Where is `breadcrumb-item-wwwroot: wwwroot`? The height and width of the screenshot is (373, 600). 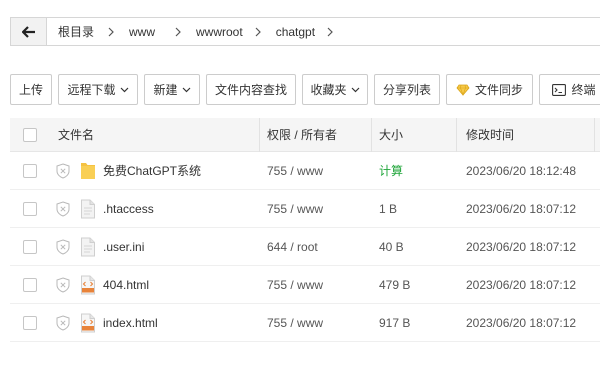 breadcrumb-item-wwwroot: wwwroot is located at coordinates (216, 31).